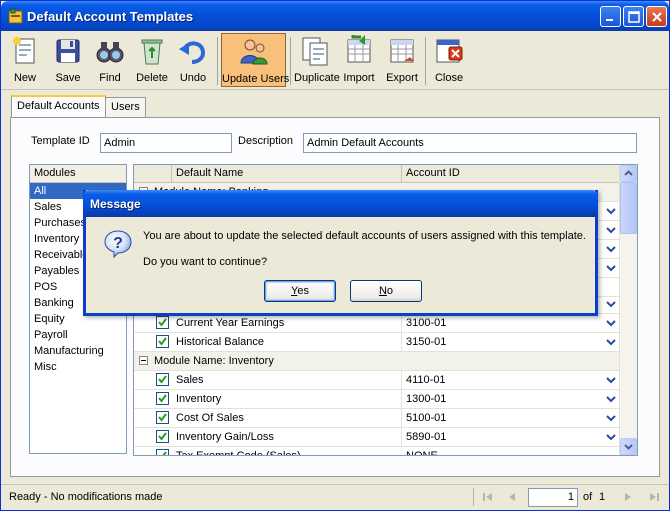 This screenshot has width=672, height=513. What do you see at coordinates (654, 497) in the screenshot?
I see `last-page-icon` at bounding box center [654, 497].